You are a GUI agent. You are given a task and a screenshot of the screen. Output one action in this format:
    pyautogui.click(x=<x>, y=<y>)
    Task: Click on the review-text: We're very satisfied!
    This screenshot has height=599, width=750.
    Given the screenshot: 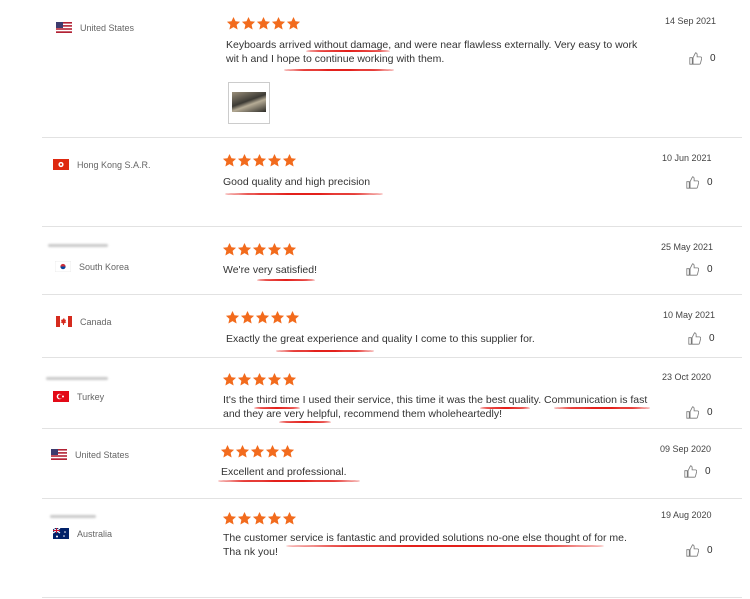 What is the action you would take?
    pyautogui.click(x=270, y=270)
    